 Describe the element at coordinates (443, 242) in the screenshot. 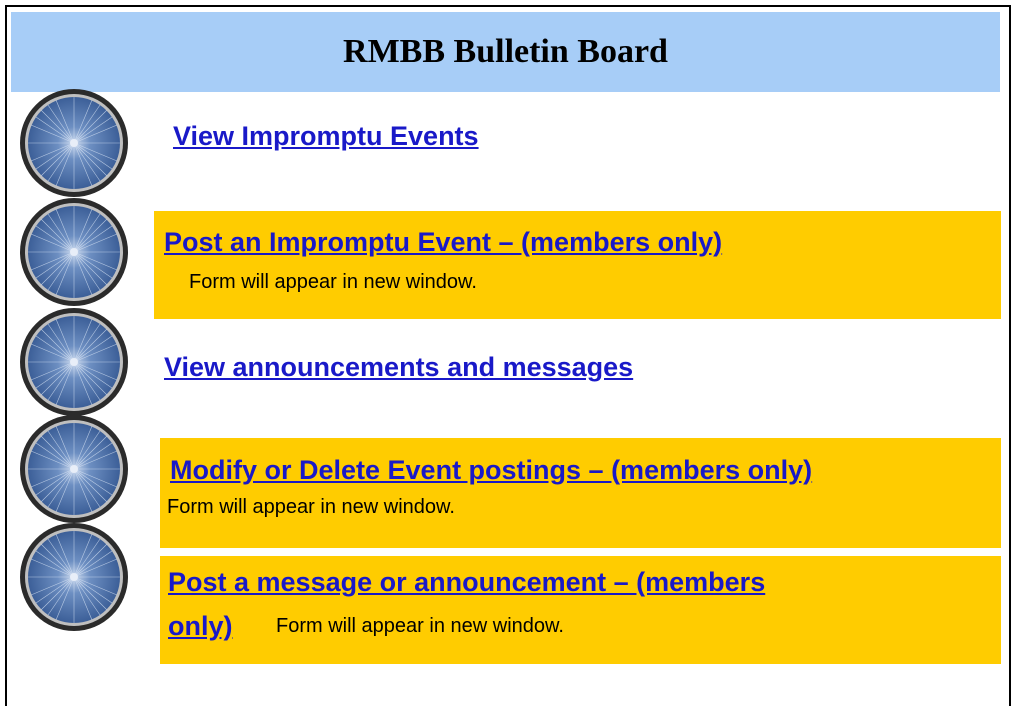

I see `post-impromptu-event-link: Post an Impromptu Event – (members only)` at that location.